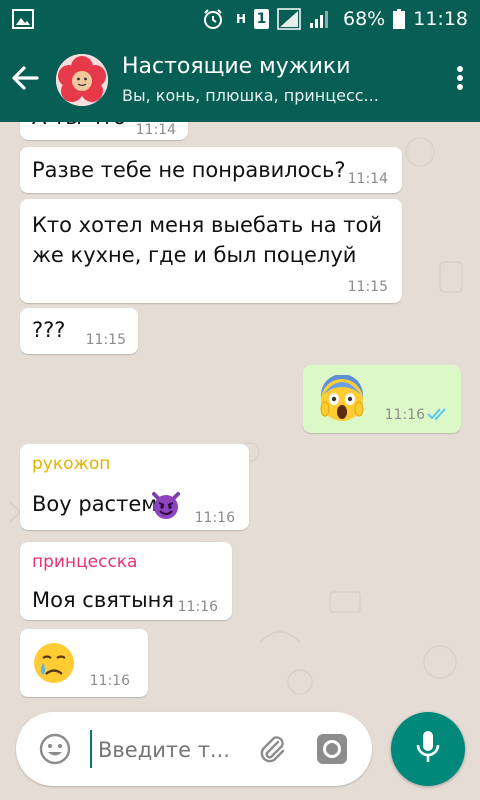 The image size is (480, 800). What do you see at coordinates (272, 751) in the screenshot?
I see `attach-paperclip-icon` at bounding box center [272, 751].